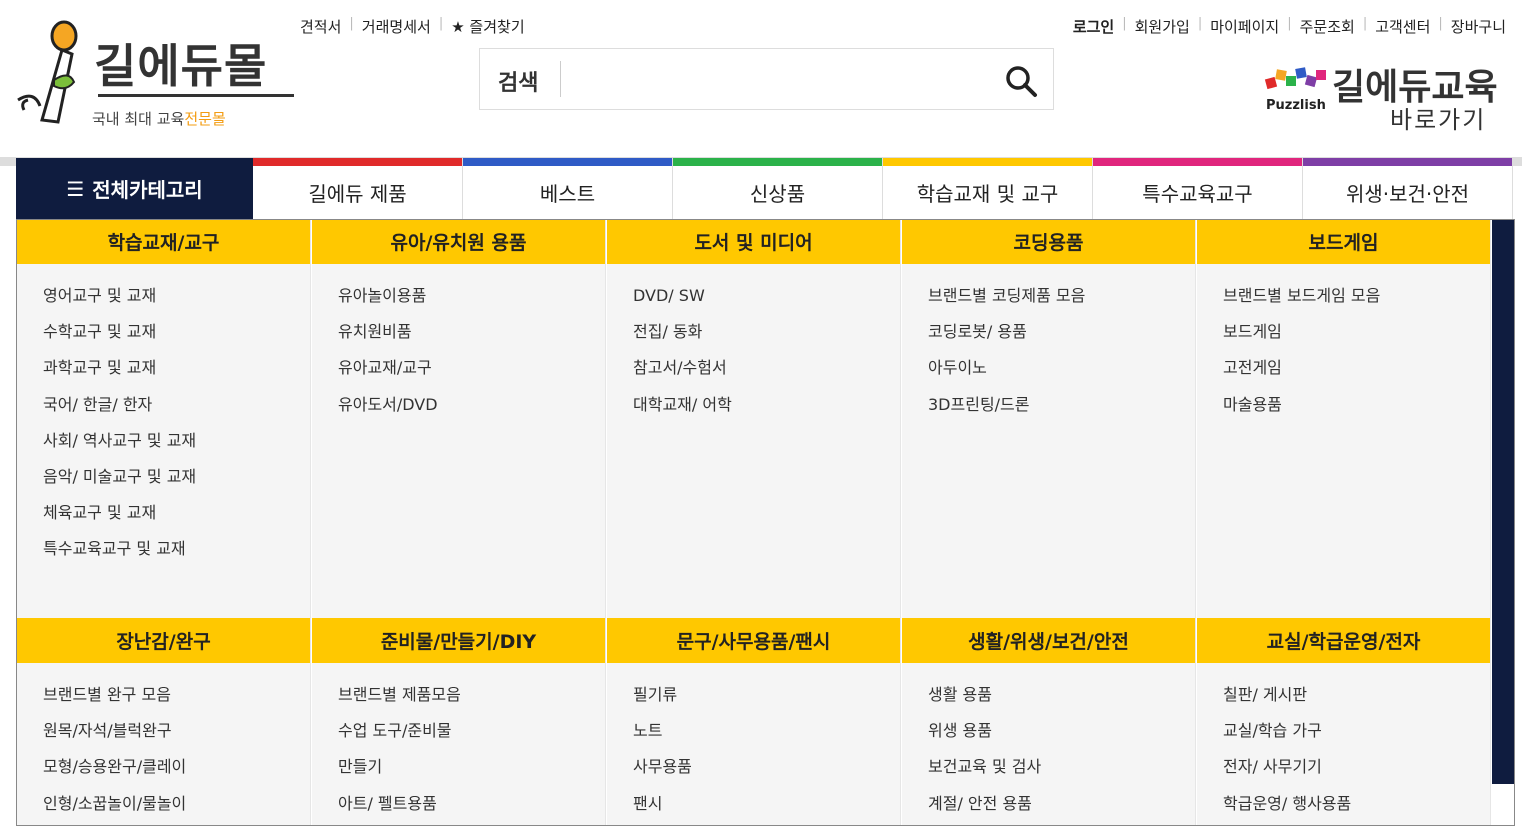  What do you see at coordinates (1327, 26) in the screenshot?
I see `order-lookup-link: 주문조회` at bounding box center [1327, 26].